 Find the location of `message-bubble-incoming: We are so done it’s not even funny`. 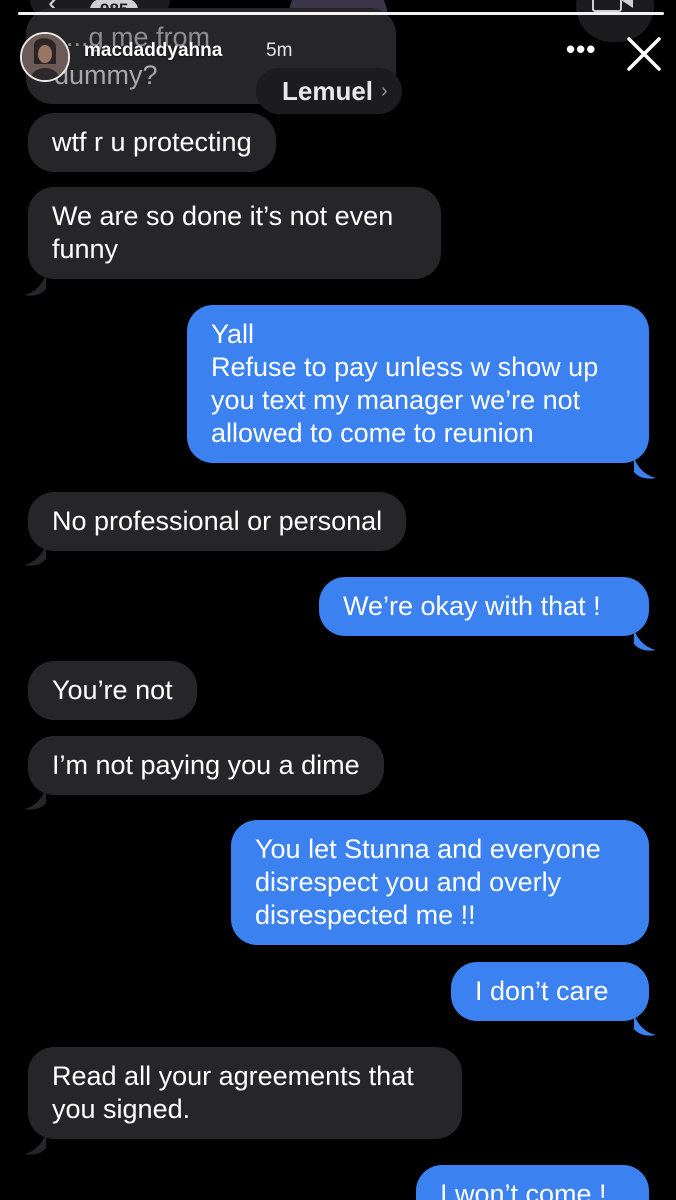

message-bubble-incoming: We are so done it’s not even funny is located at coordinates (234, 233).